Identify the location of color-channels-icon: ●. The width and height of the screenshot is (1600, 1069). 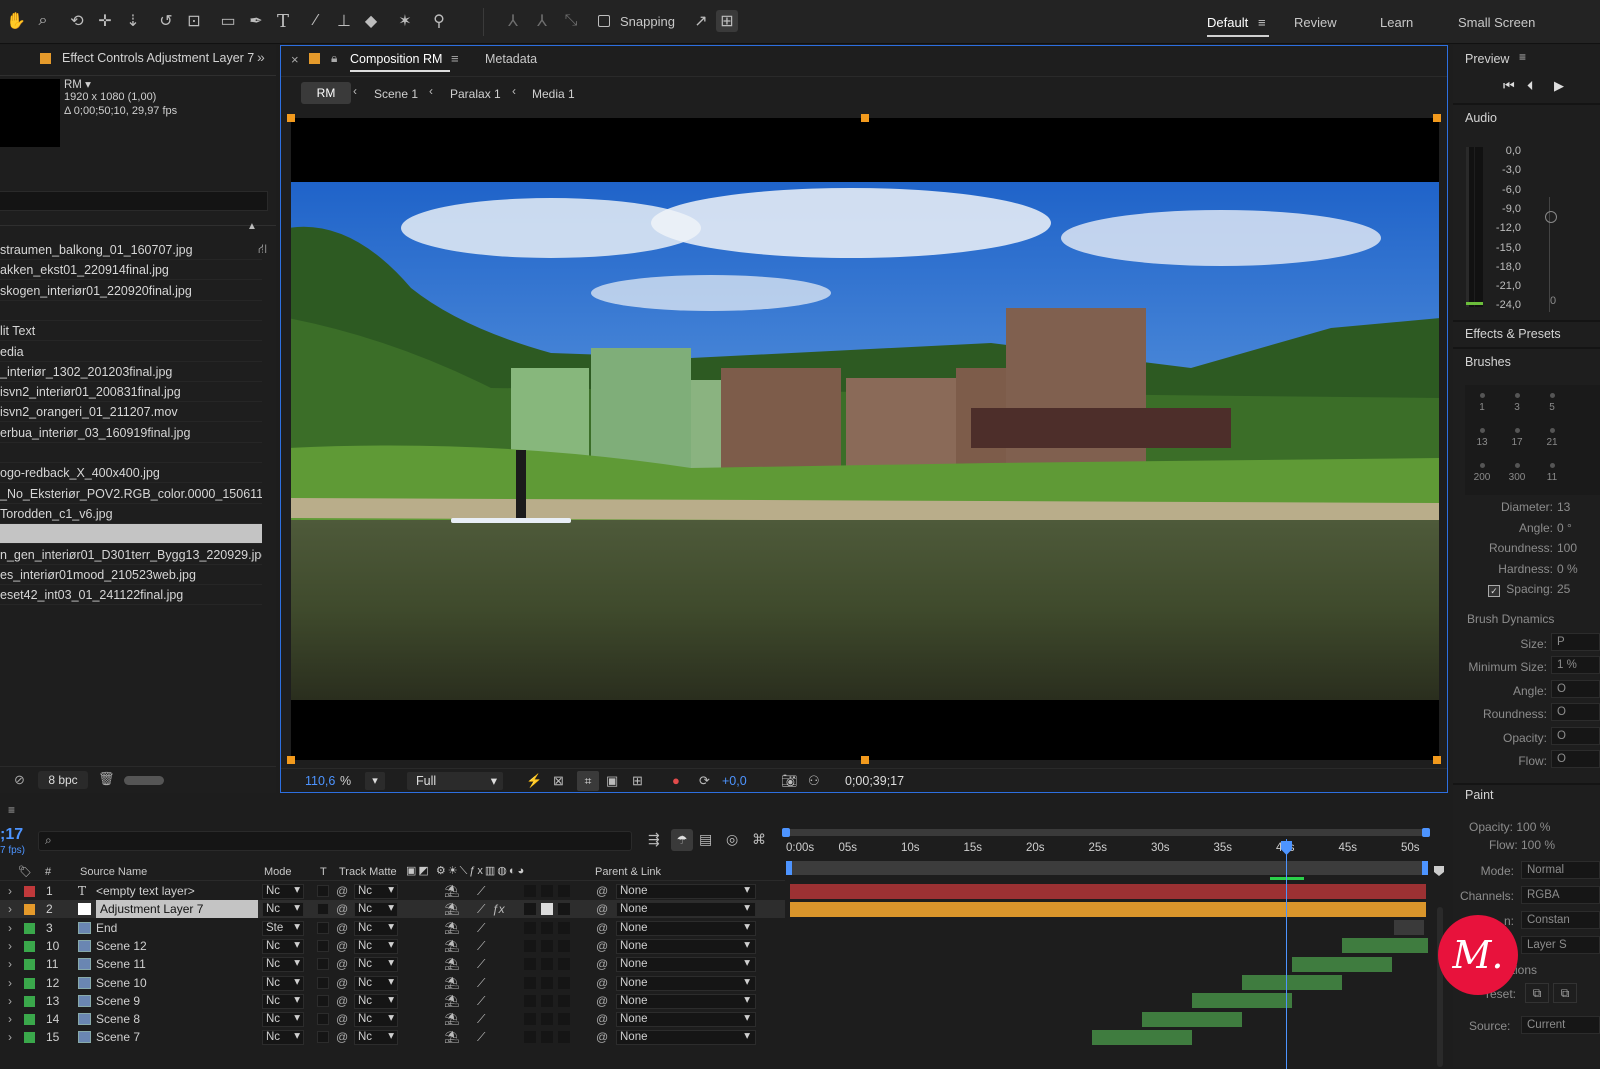
(676, 780).